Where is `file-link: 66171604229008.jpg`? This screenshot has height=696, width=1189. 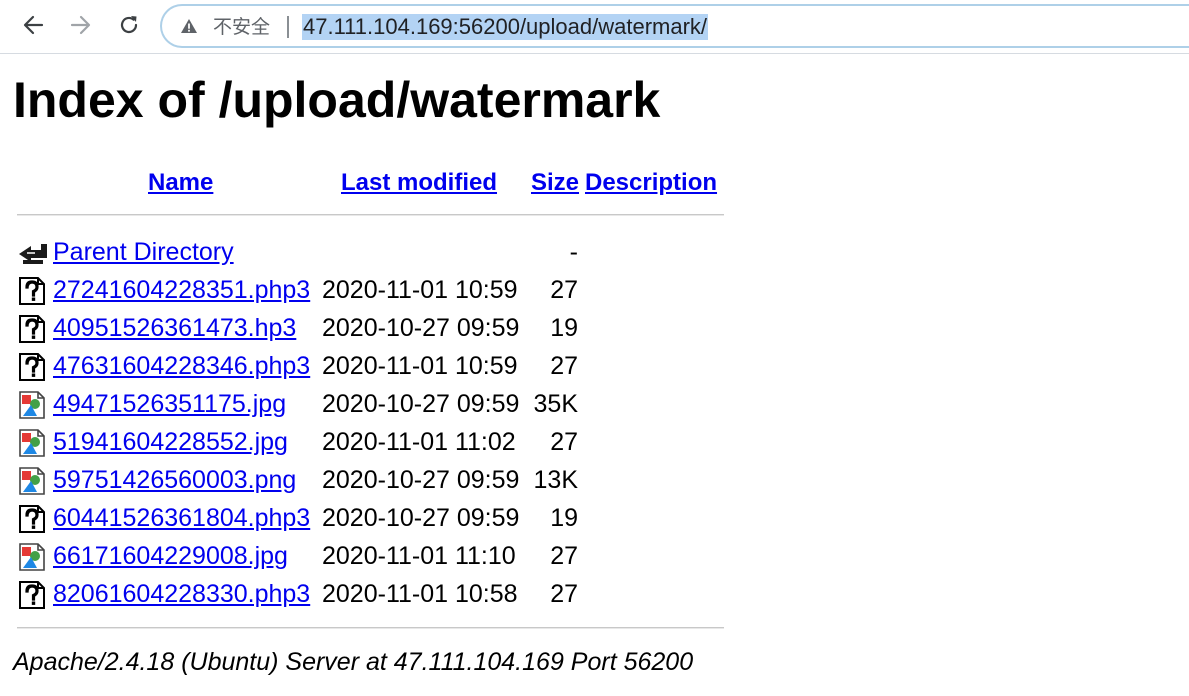 file-link: 66171604229008.jpg is located at coordinates (170, 556).